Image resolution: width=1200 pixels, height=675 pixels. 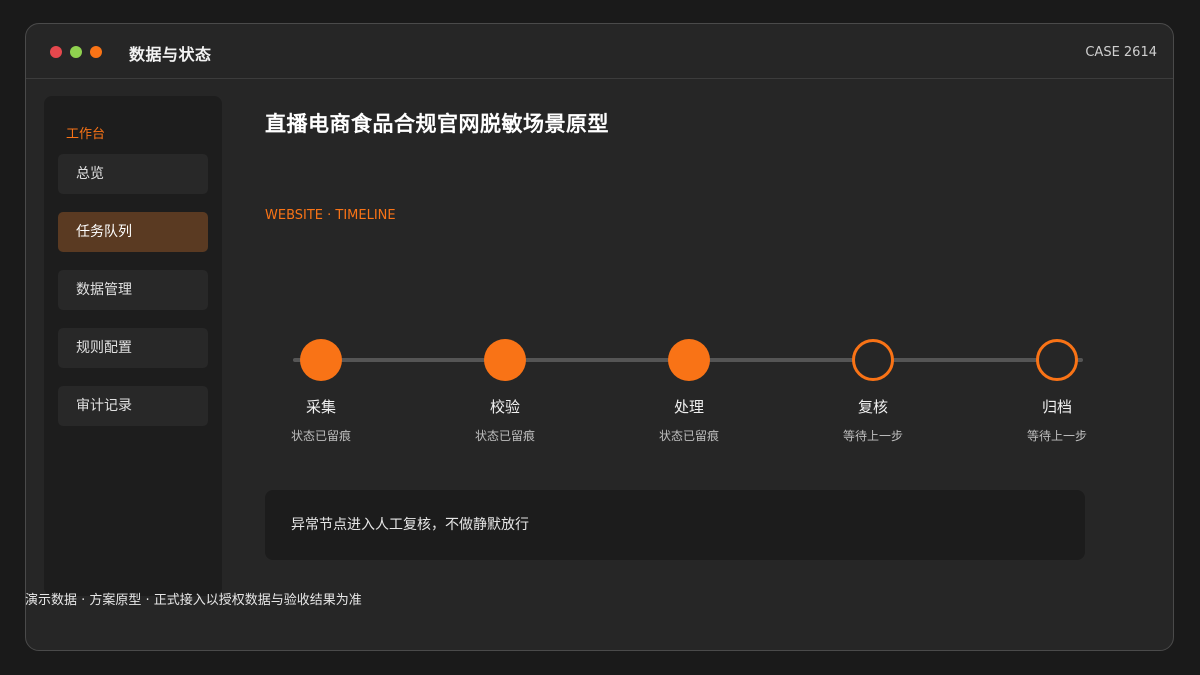 I want to click on timeline-node-1-completed, so click(x=321, y=360).